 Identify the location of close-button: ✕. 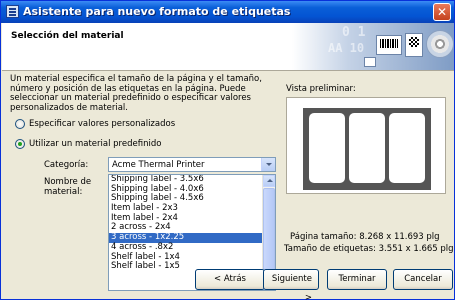
(442, 12).